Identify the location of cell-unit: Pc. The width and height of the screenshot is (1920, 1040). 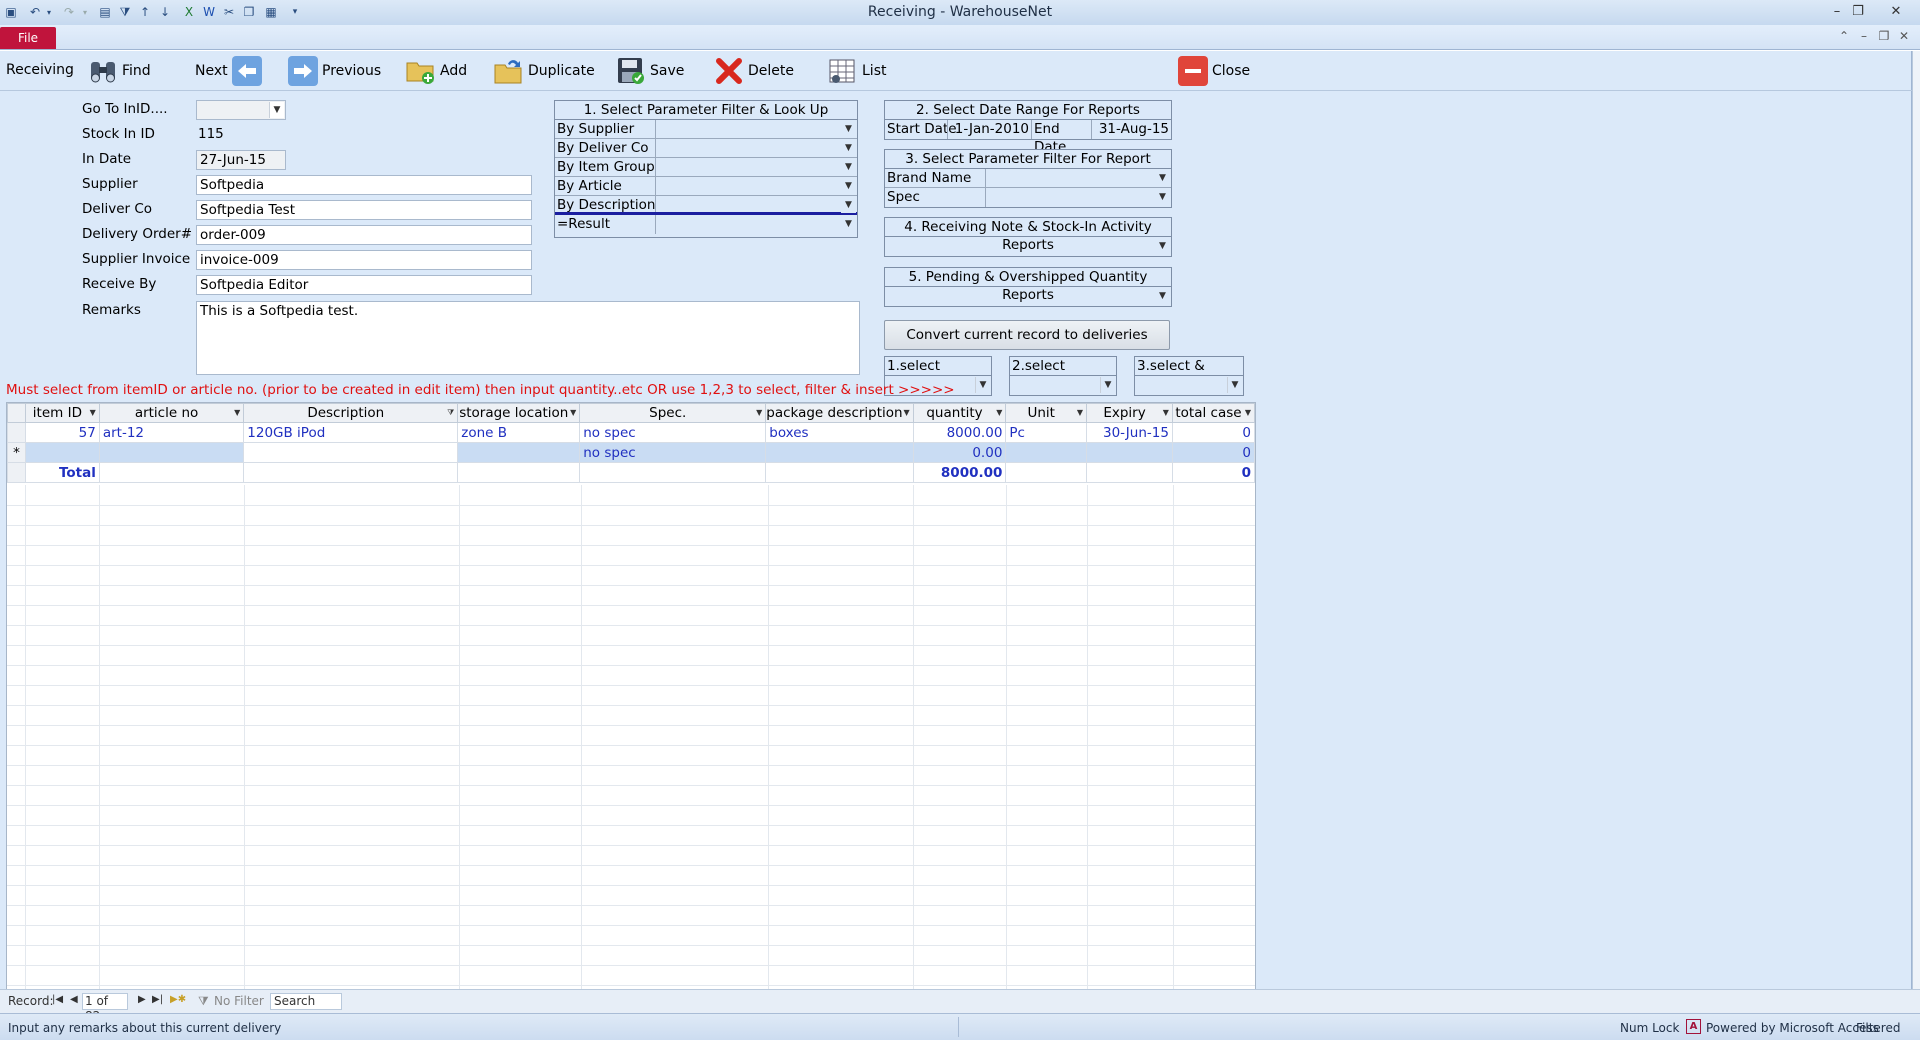
(1046, 432).